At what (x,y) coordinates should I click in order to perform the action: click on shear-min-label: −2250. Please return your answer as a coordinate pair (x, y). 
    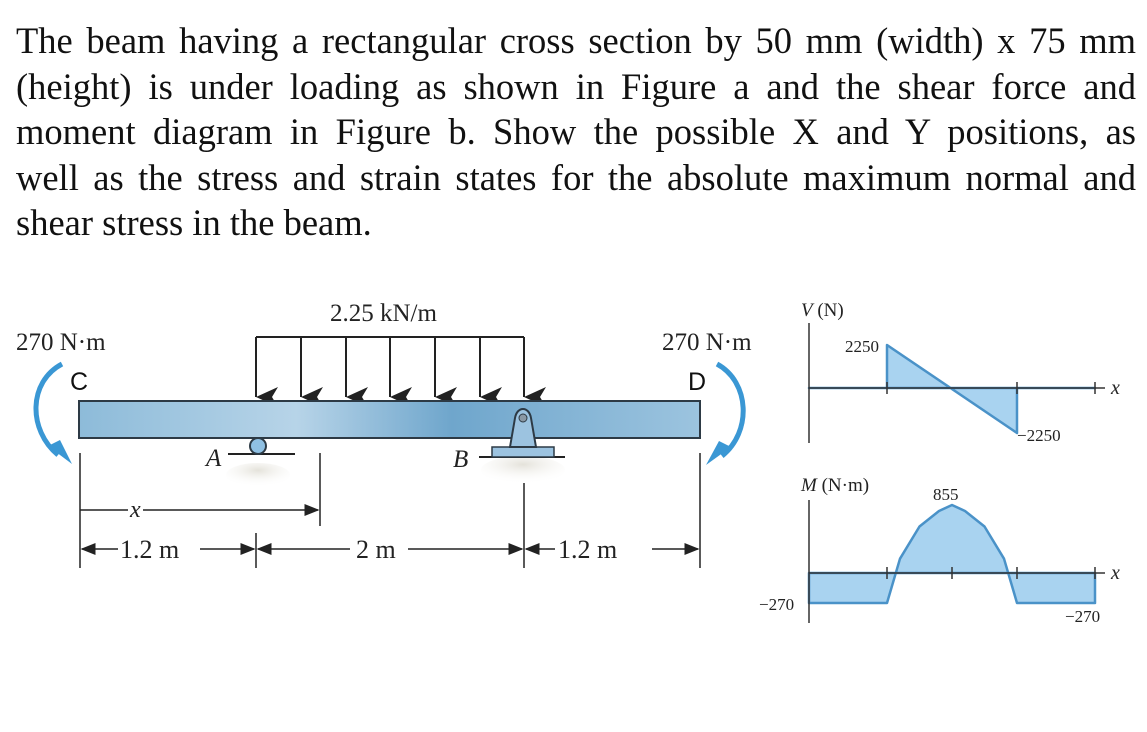
    Looking at the image, I should click on (1039, 435).